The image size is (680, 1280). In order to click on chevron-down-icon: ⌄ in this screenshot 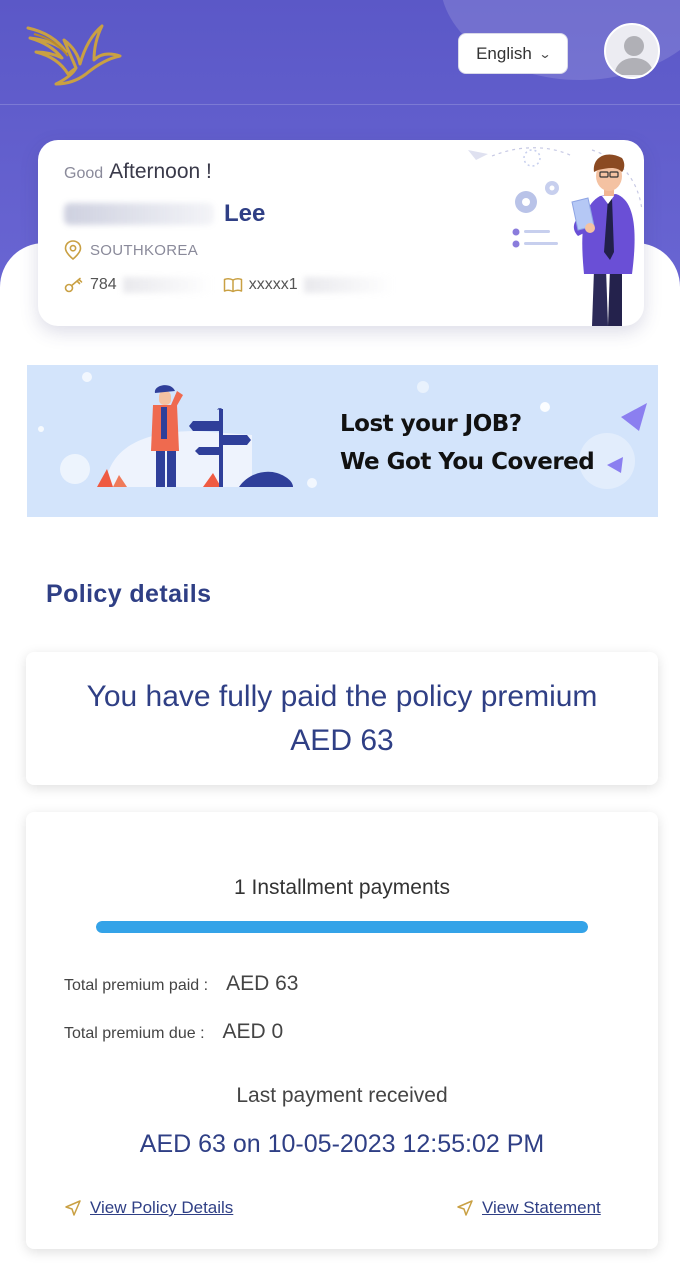, I will do `click(545, 53)`.